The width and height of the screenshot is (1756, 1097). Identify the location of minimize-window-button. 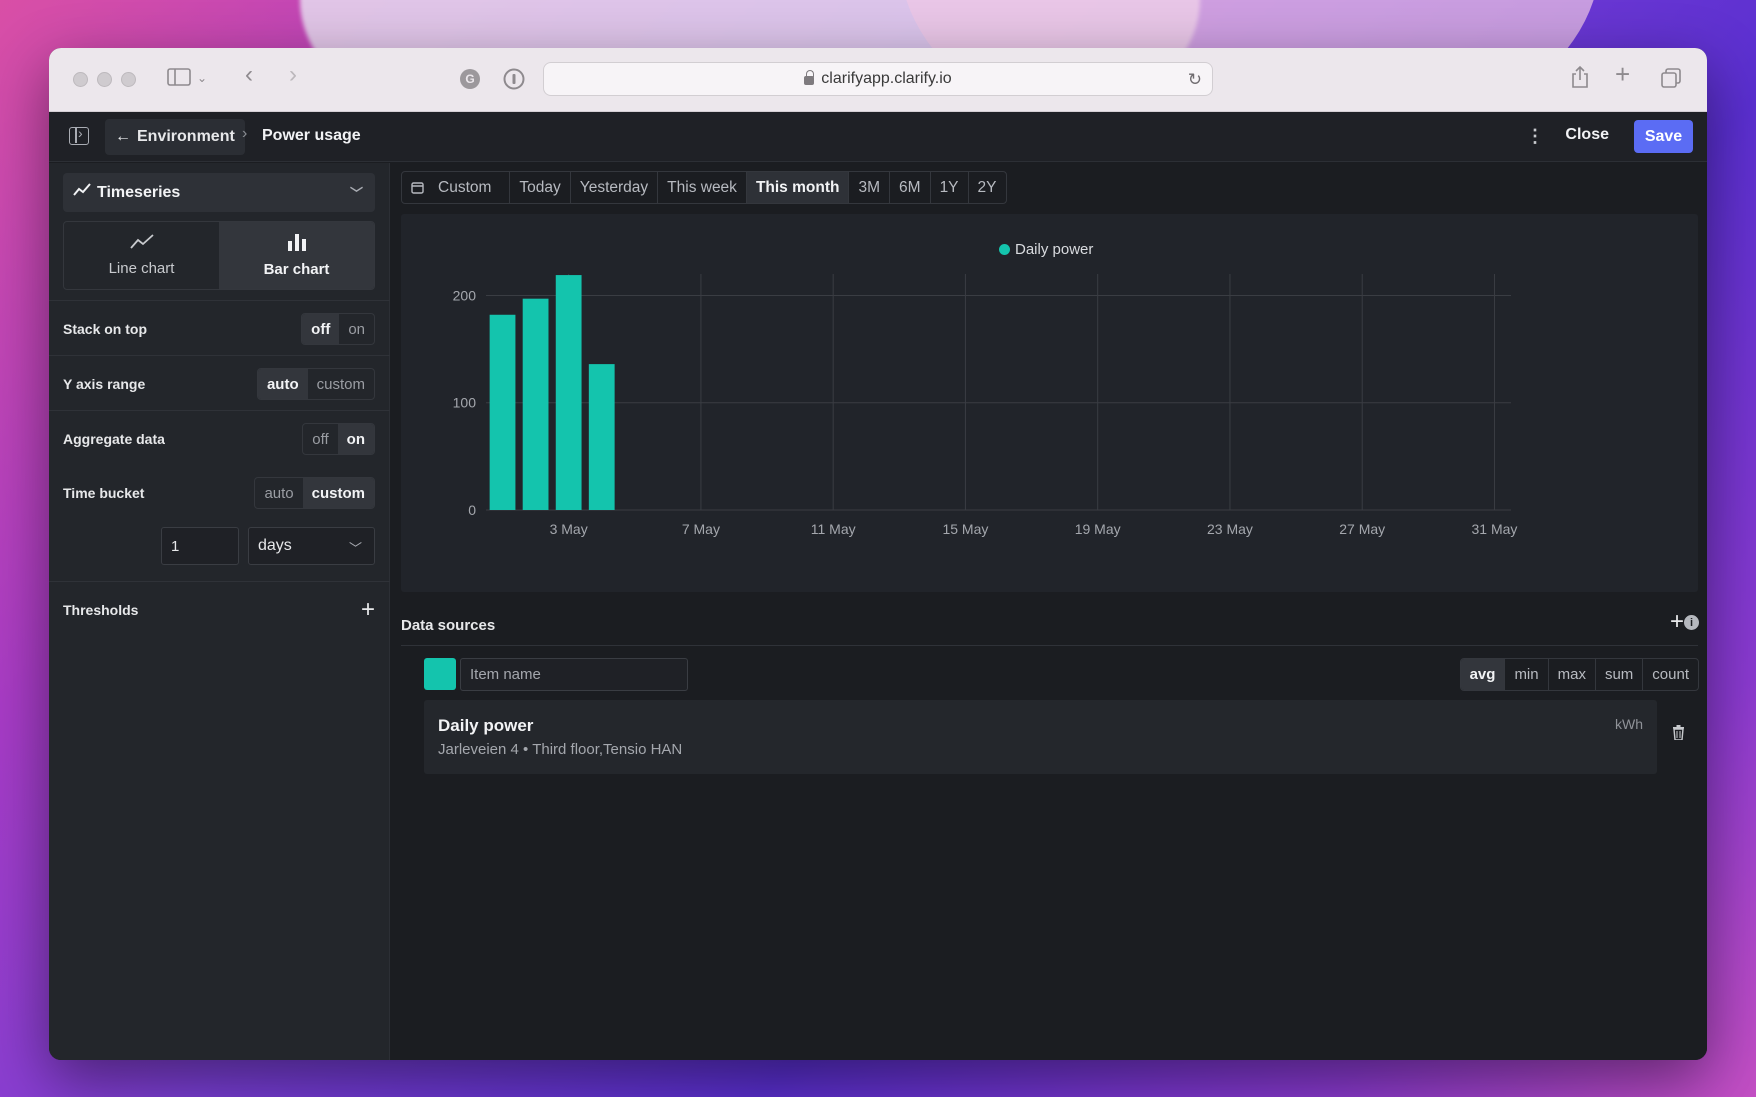
(104, 79).